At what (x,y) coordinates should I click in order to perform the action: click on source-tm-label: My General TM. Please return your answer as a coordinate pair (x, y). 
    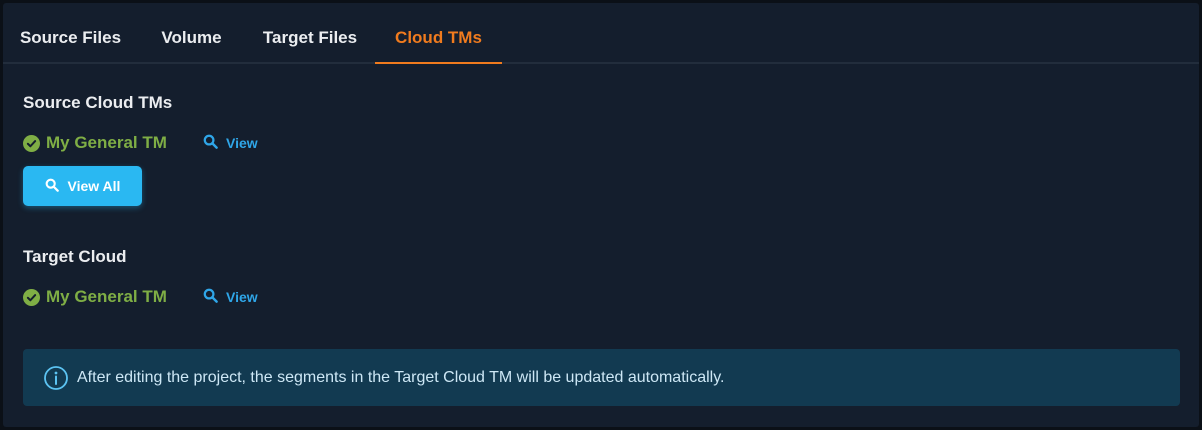
    Looking at the image, I should click on (106, 142).